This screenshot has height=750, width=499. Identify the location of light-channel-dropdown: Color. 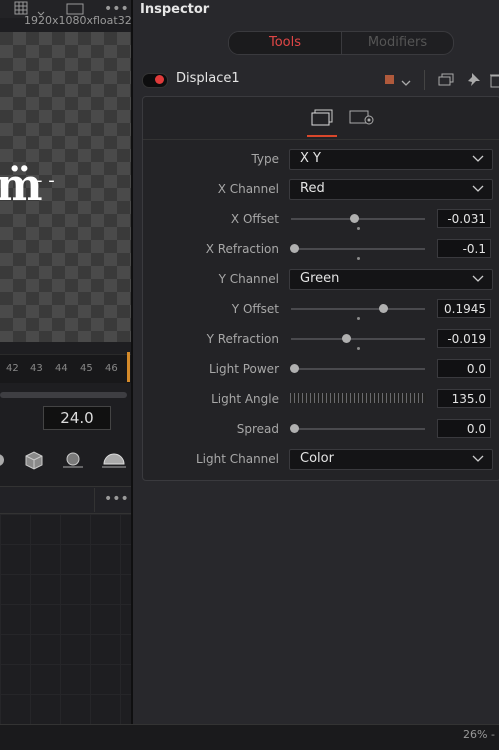
(391, 459).